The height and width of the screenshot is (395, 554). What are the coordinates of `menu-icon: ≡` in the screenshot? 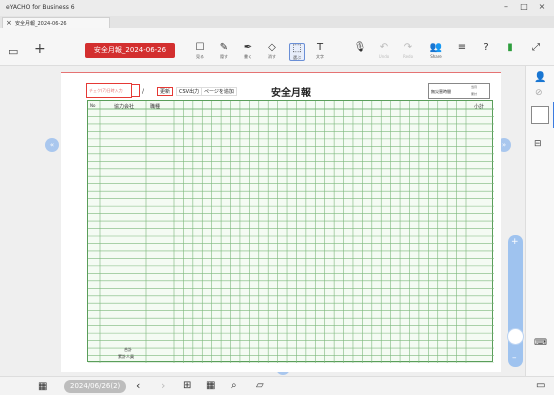 It's located at (462, 52).